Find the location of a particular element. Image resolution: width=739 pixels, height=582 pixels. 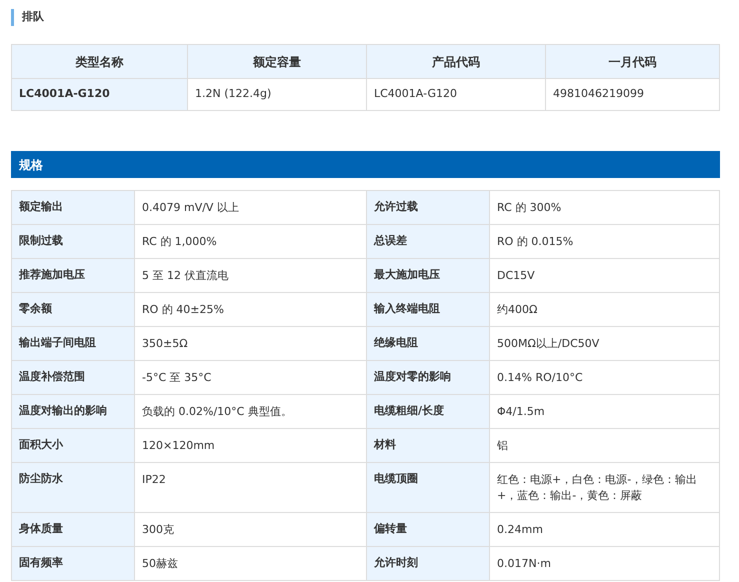

spec-label: 允许时刻 is located at coordinates (428, 563).